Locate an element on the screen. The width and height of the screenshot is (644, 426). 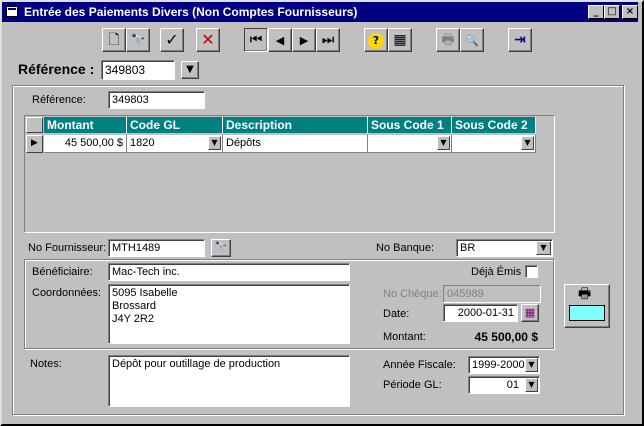
annee-fiscale-label: Année Fiscale: is located at coordinates (419, 365).